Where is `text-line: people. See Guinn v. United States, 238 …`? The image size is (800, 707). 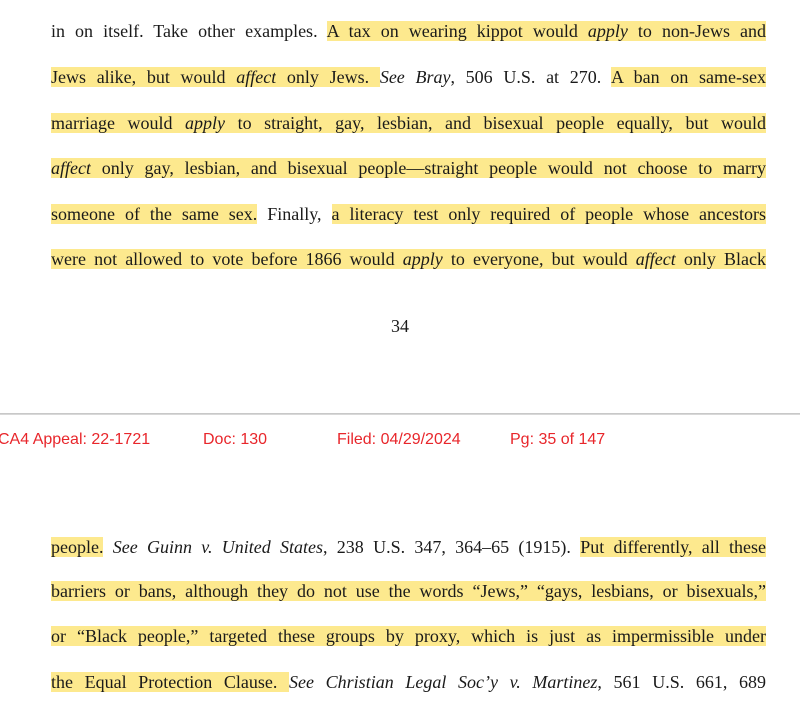 text-line: people. See Guinn v. United States, 238 … is located at coordinates (409, 547).